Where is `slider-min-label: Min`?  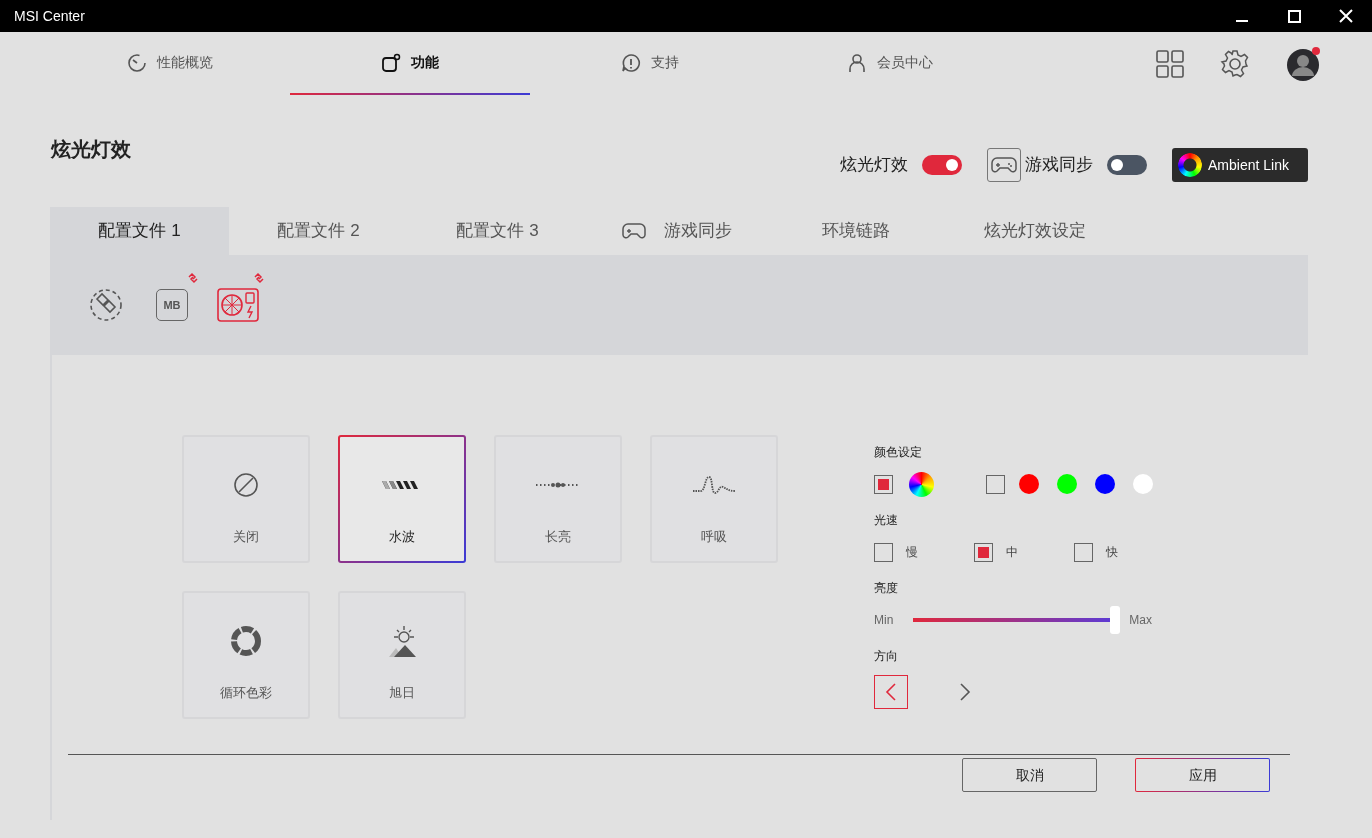 slider-min-label: Min is located at coordinates (884, 620).